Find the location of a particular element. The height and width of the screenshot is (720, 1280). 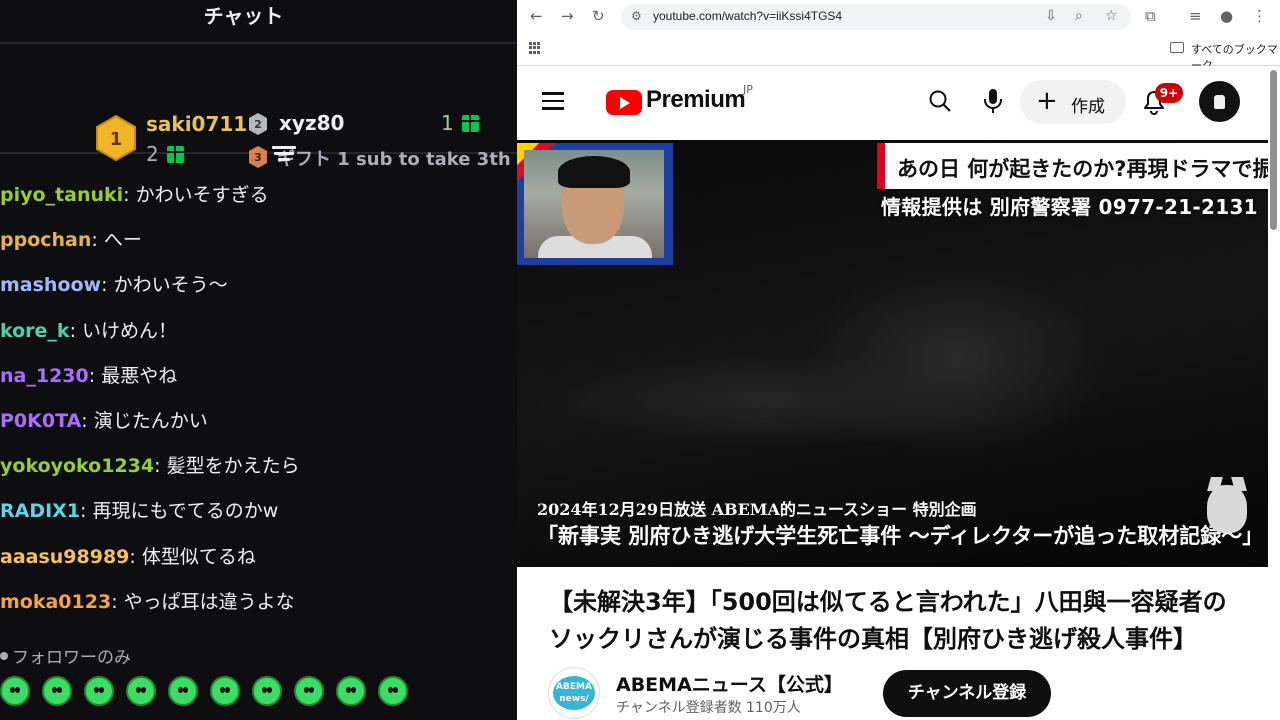

chat-message: yokoyoko1234: 髪型をかえたら is located at coordinates (150, 466).